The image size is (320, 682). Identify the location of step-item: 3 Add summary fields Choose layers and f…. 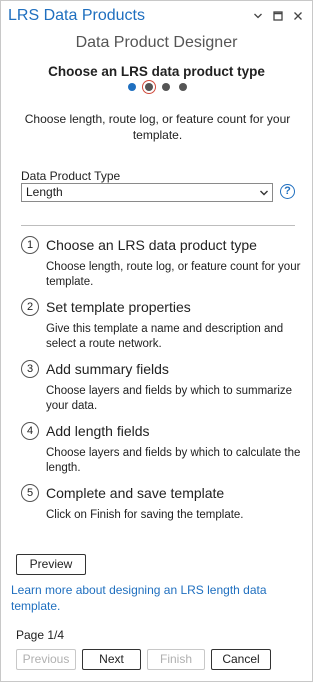
(163, 391).